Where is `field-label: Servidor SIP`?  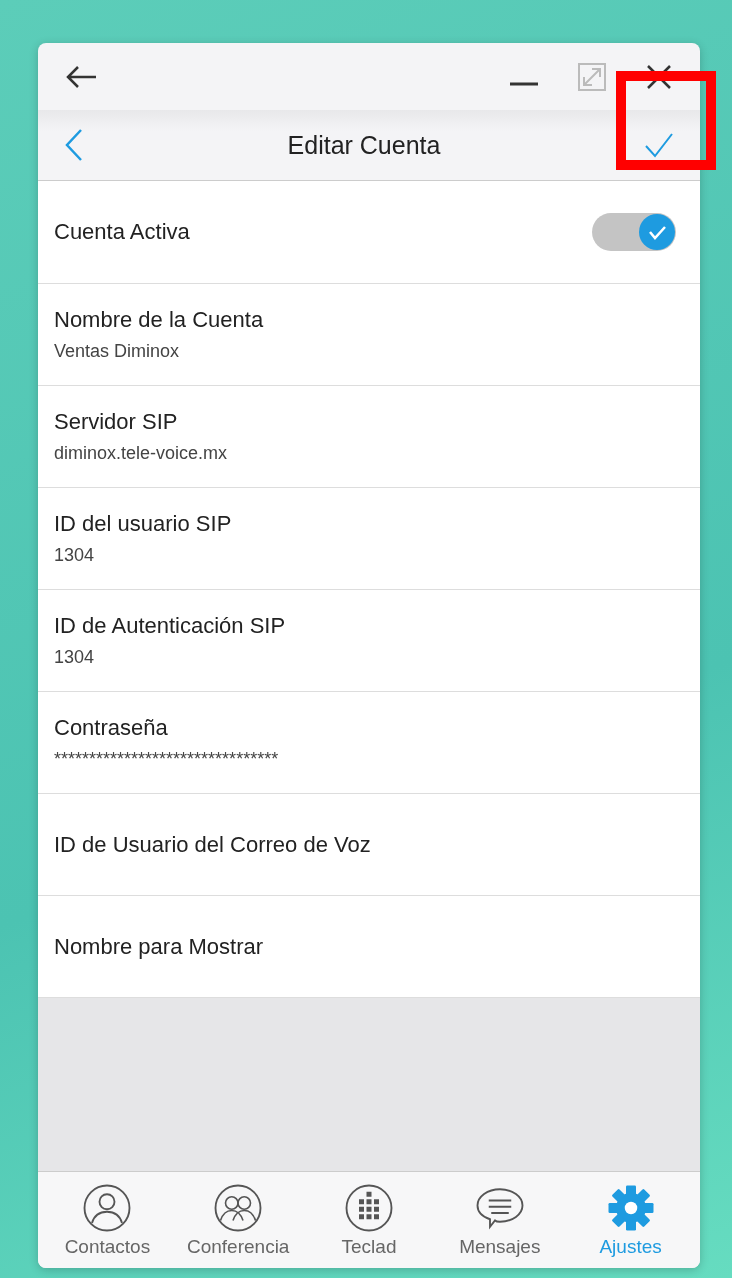
field-label: Servidor SIP is located at coordinates (116, 422).